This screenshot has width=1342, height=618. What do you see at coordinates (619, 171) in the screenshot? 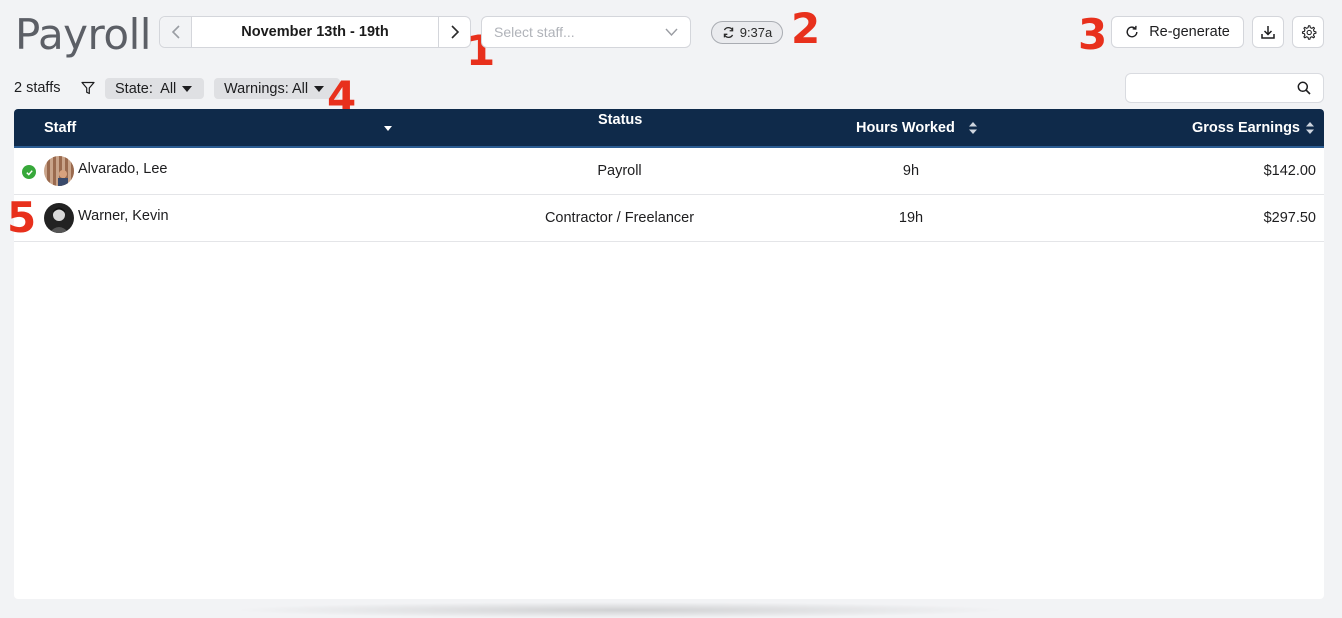
I see `staff-status: Payroll` at bounding box center [619, 171].